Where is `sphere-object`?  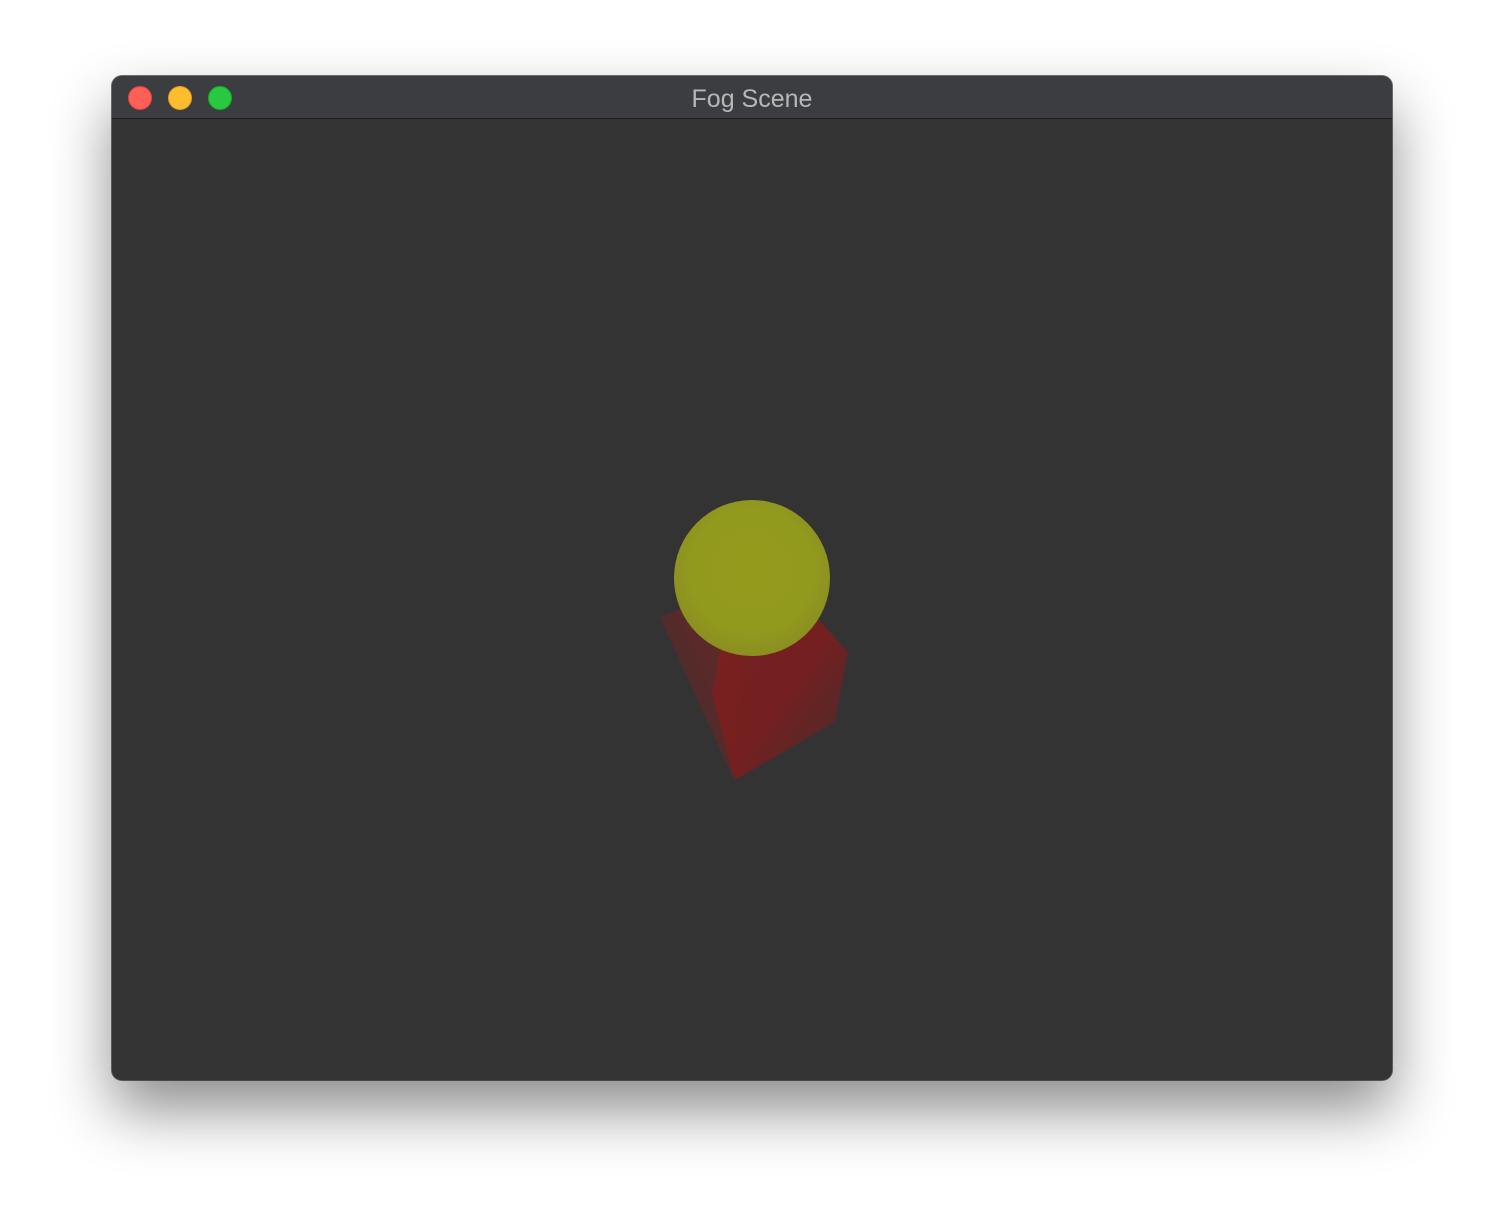
sphere-object is located at coordinates (752, 578).